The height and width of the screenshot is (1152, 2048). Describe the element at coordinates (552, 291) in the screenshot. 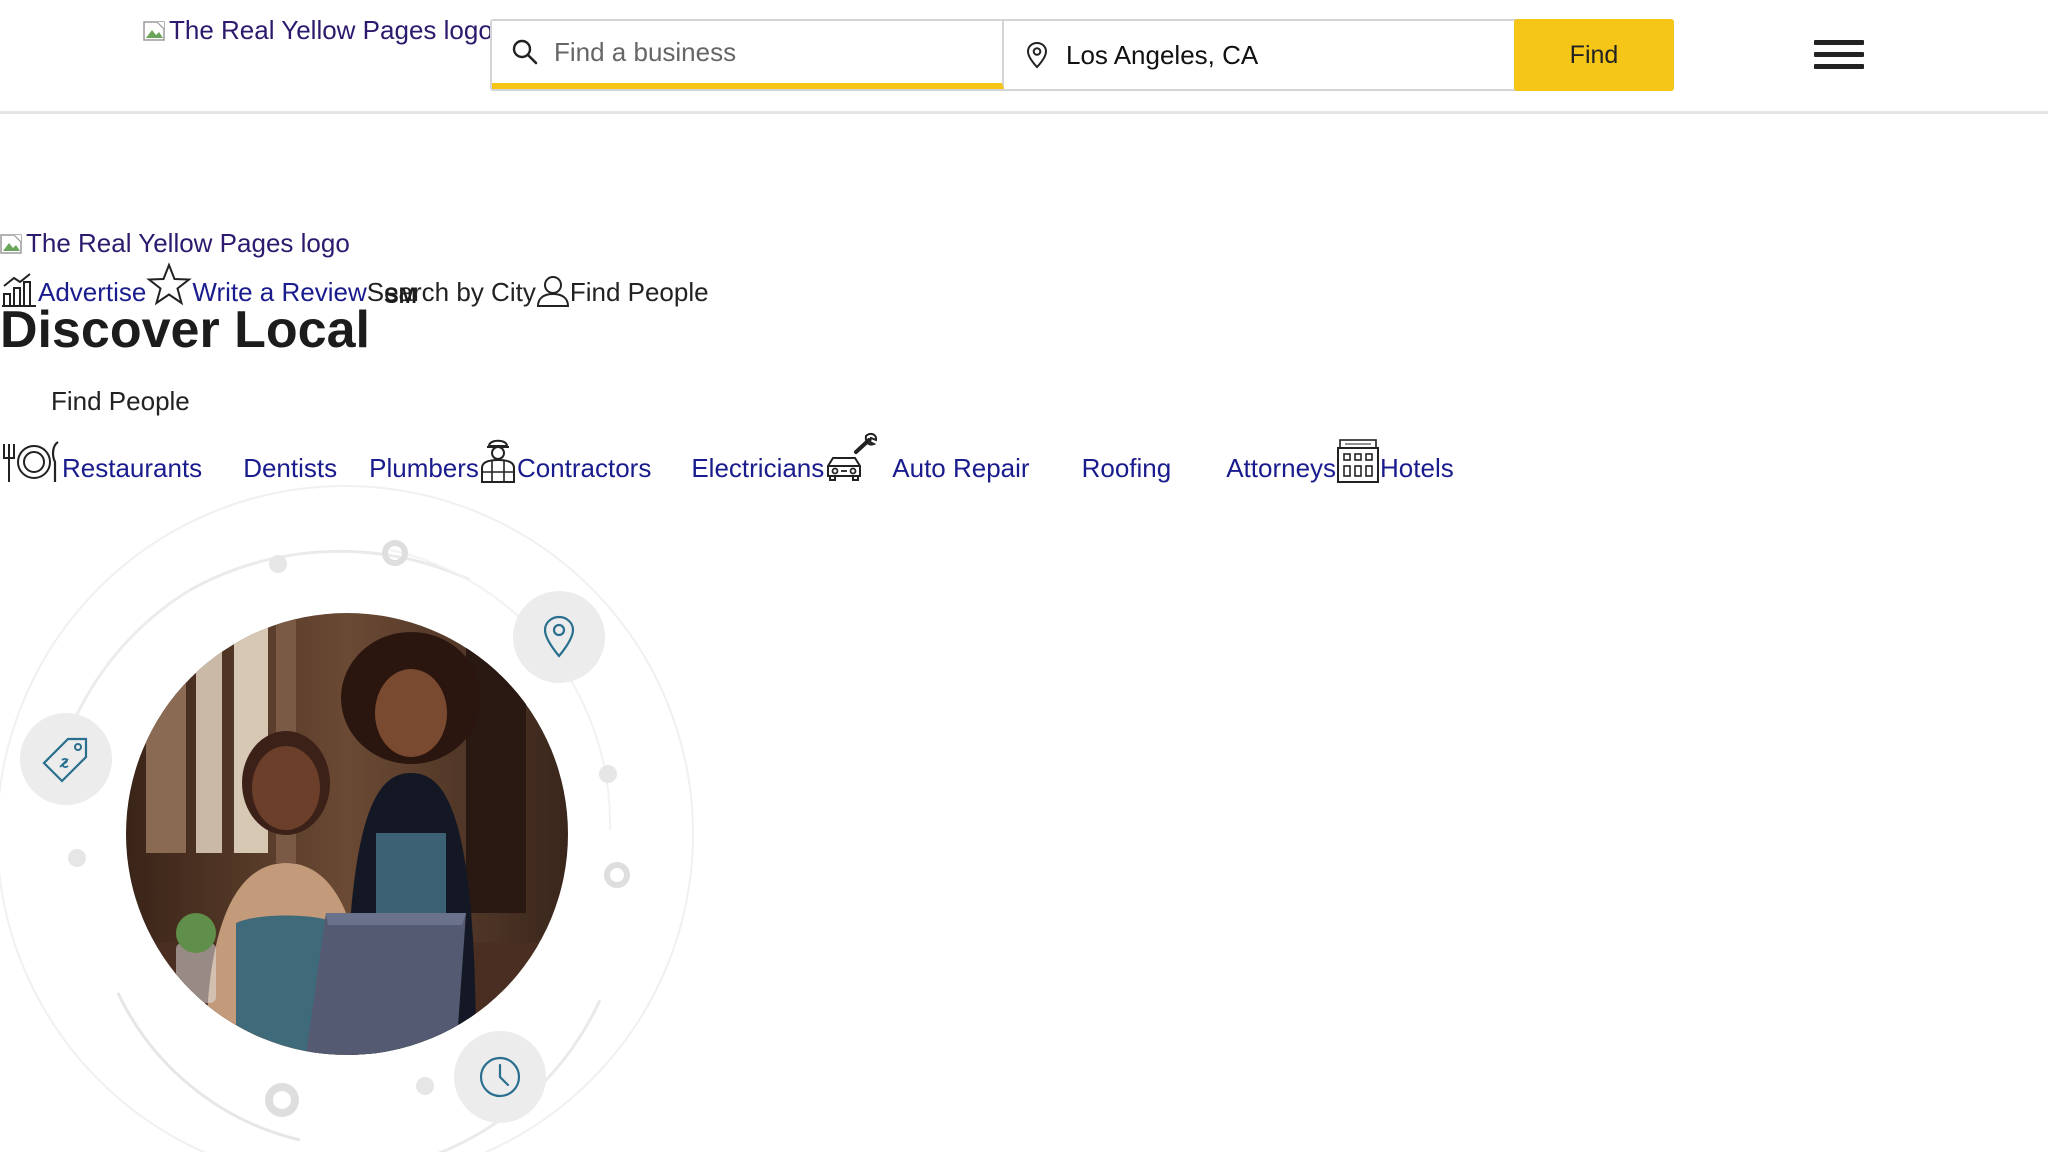

I see `person-icon` at that location.